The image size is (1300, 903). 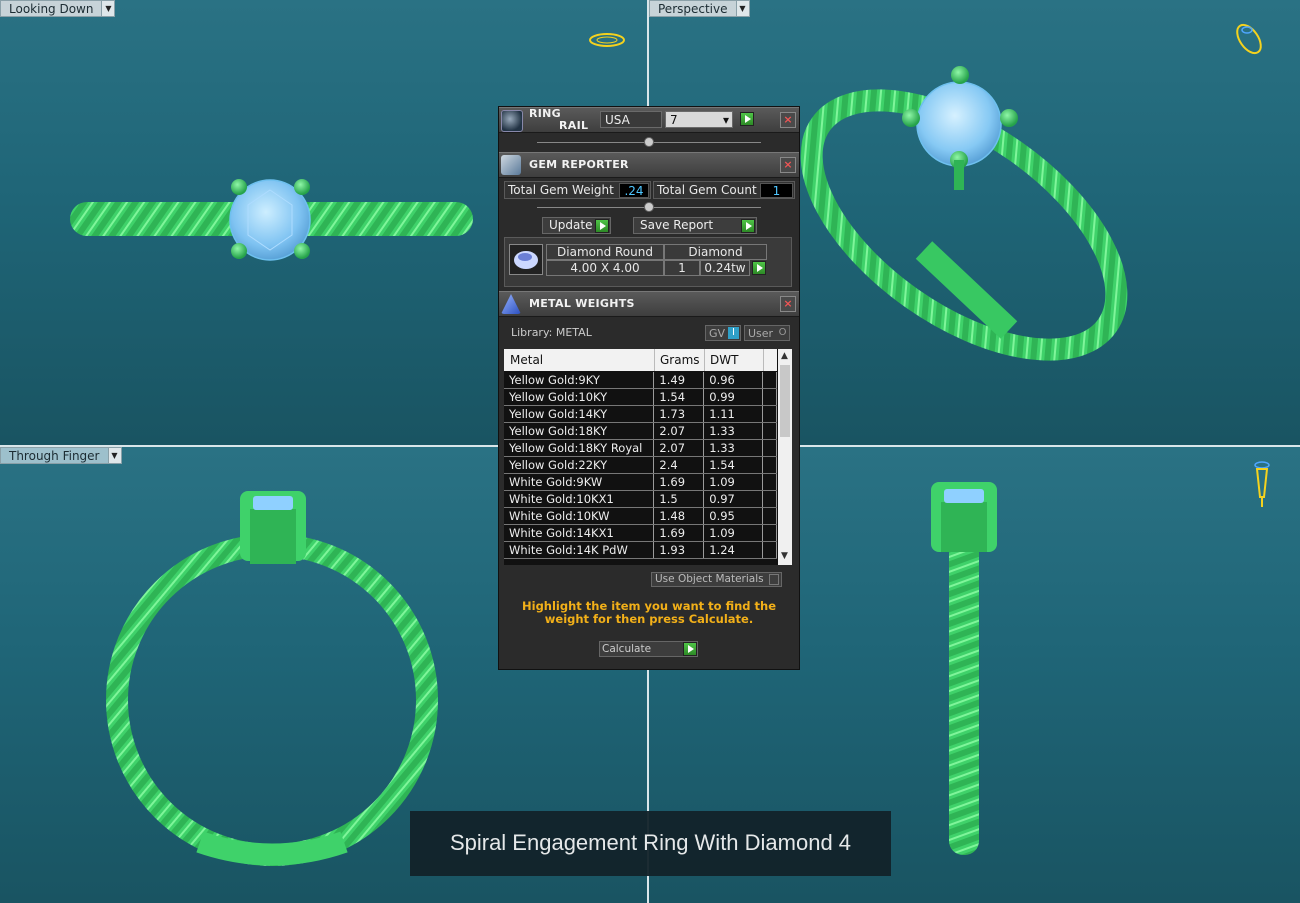 I want to click on metal-dwt: 0.96, so click(x=733, y=380).